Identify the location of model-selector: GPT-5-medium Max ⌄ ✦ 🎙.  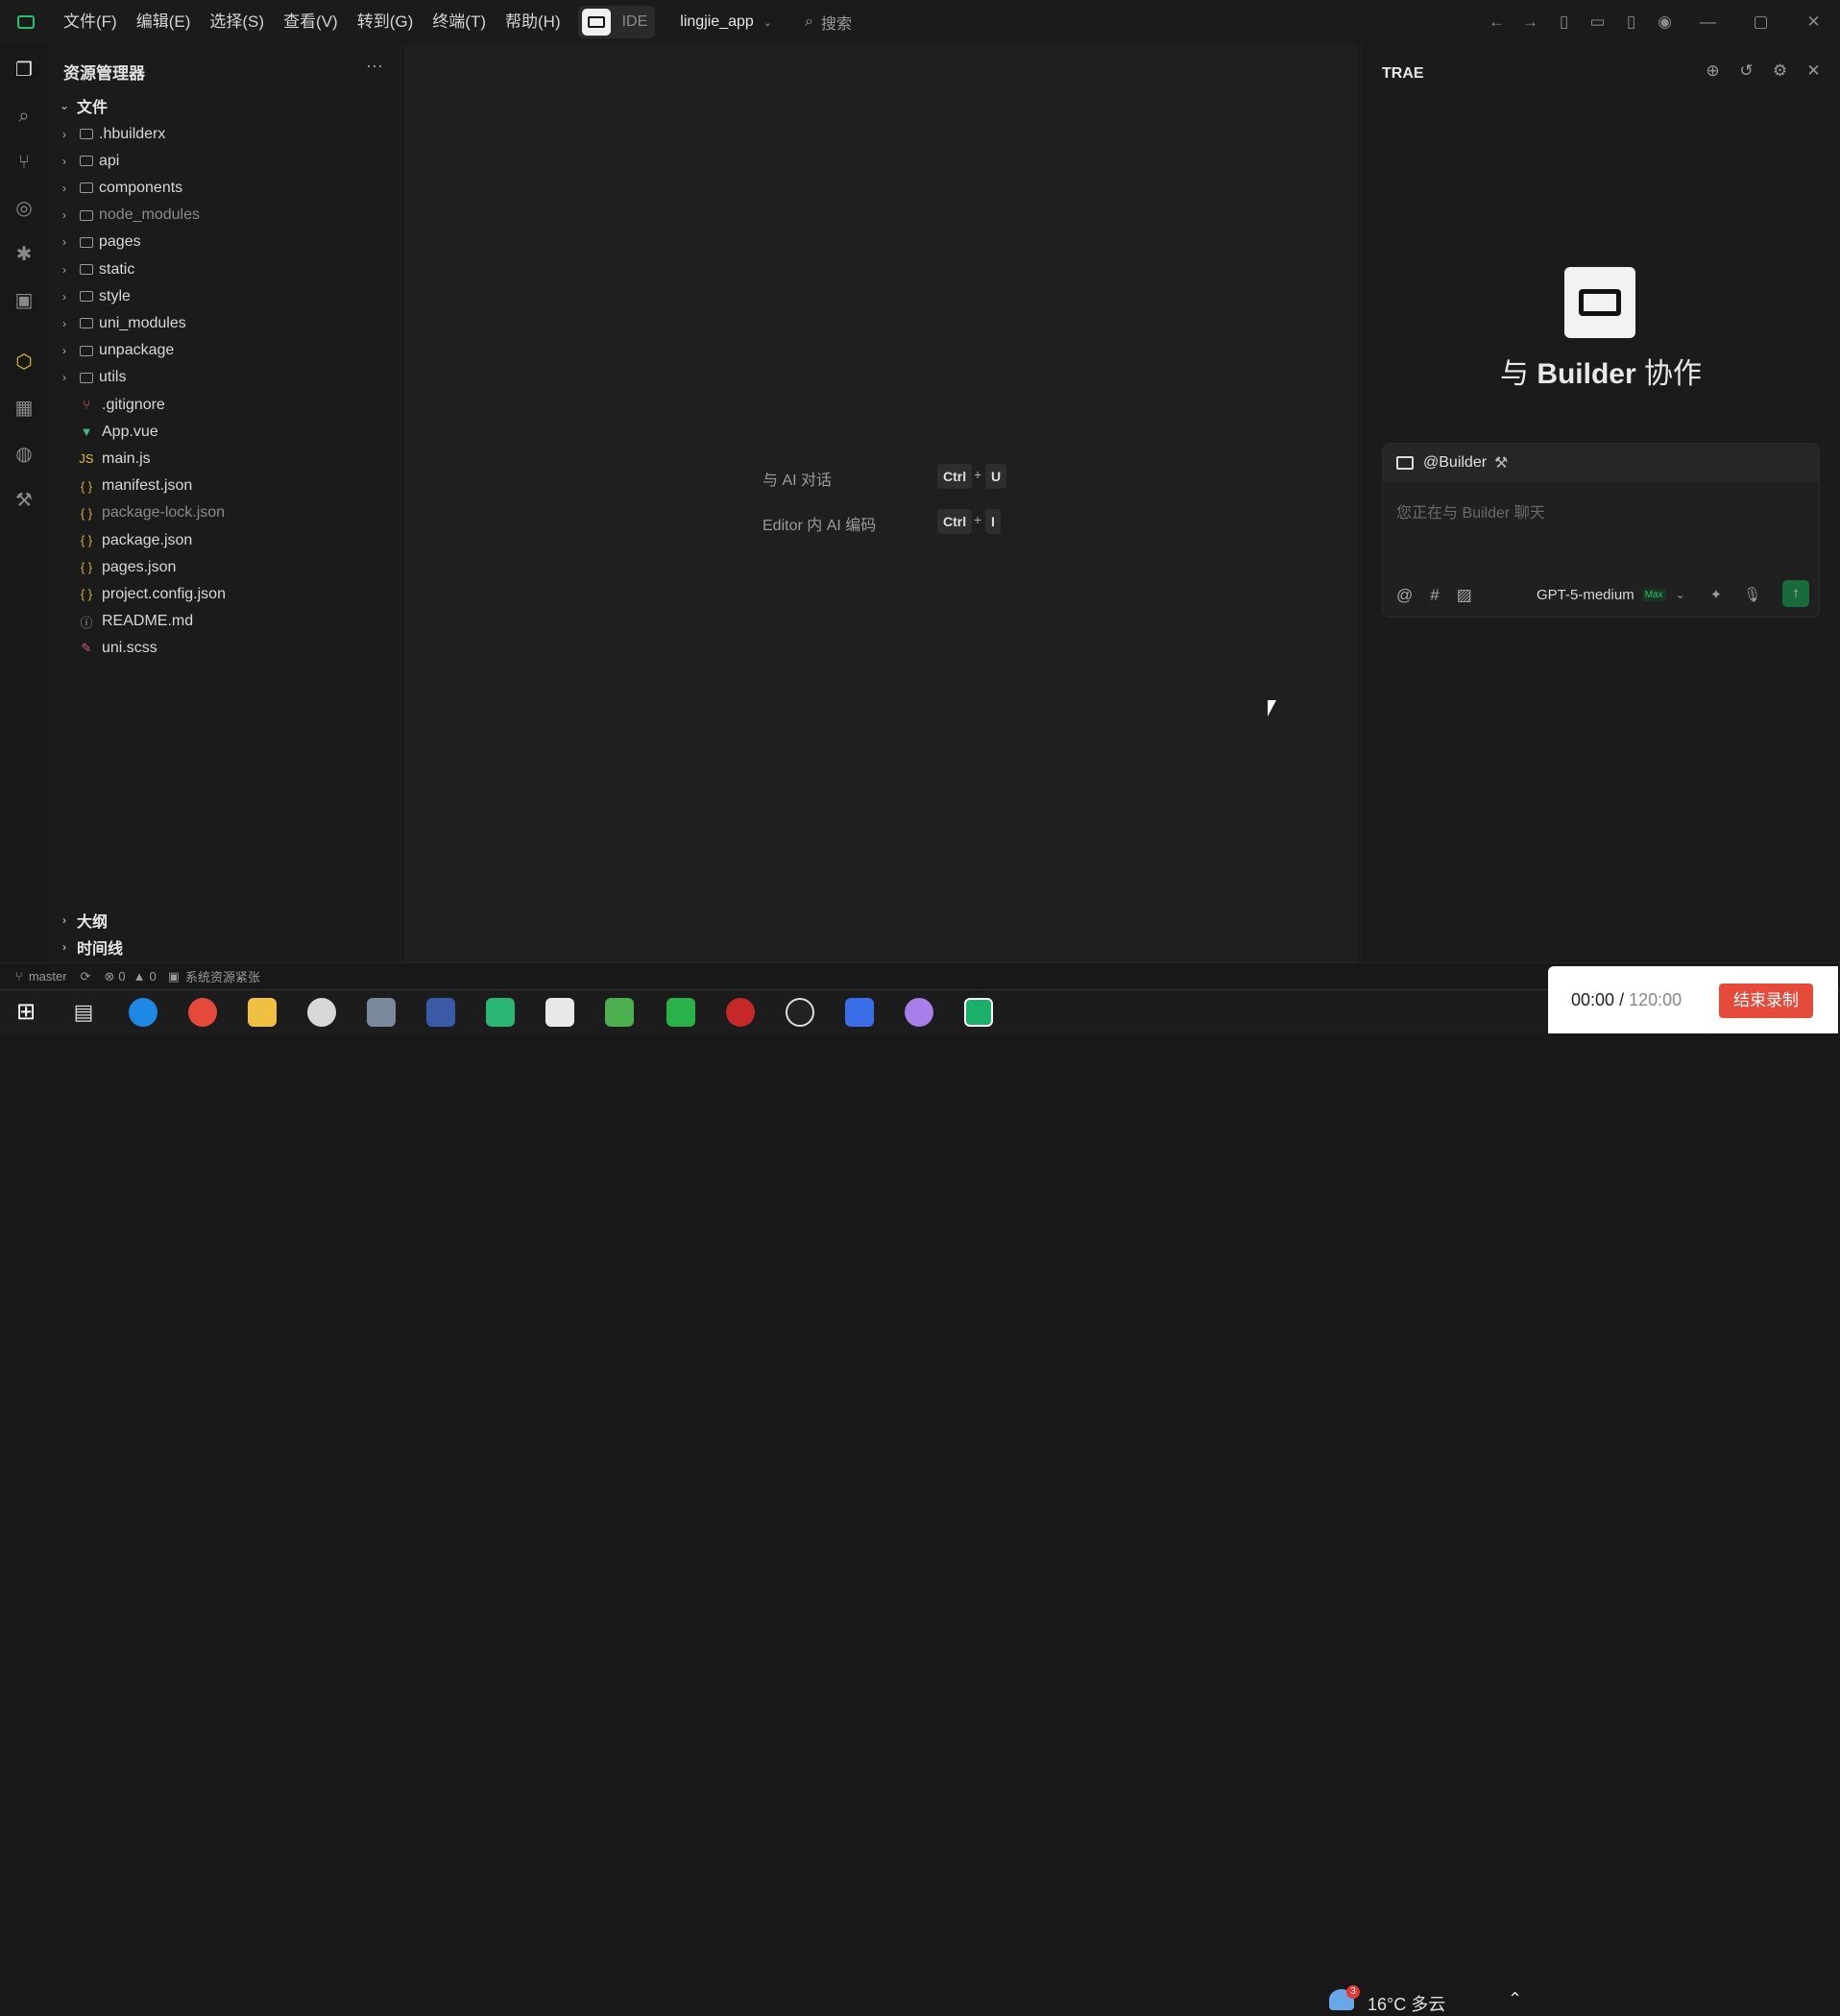
(1649, 595).